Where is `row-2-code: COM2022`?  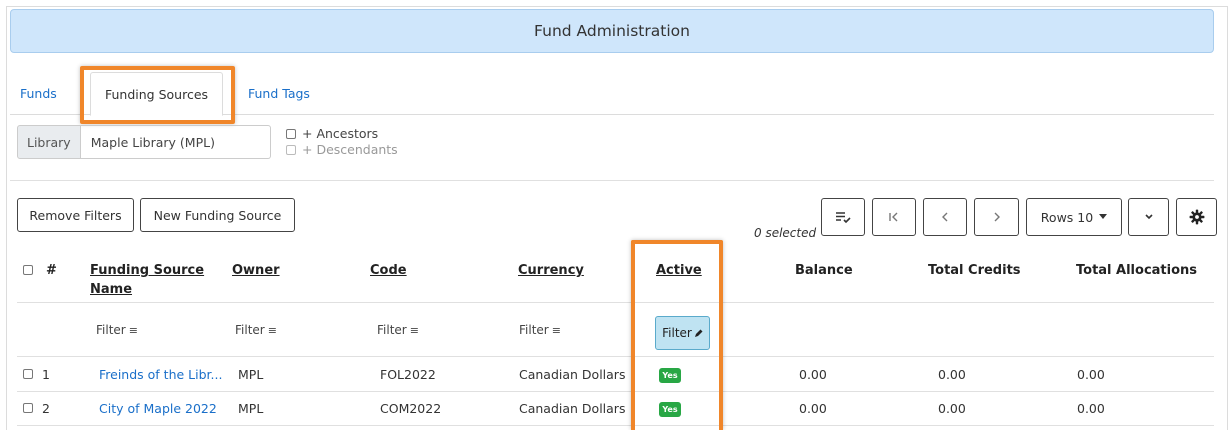 row-2-code: COM2022 is located at coordinates (411, 408).